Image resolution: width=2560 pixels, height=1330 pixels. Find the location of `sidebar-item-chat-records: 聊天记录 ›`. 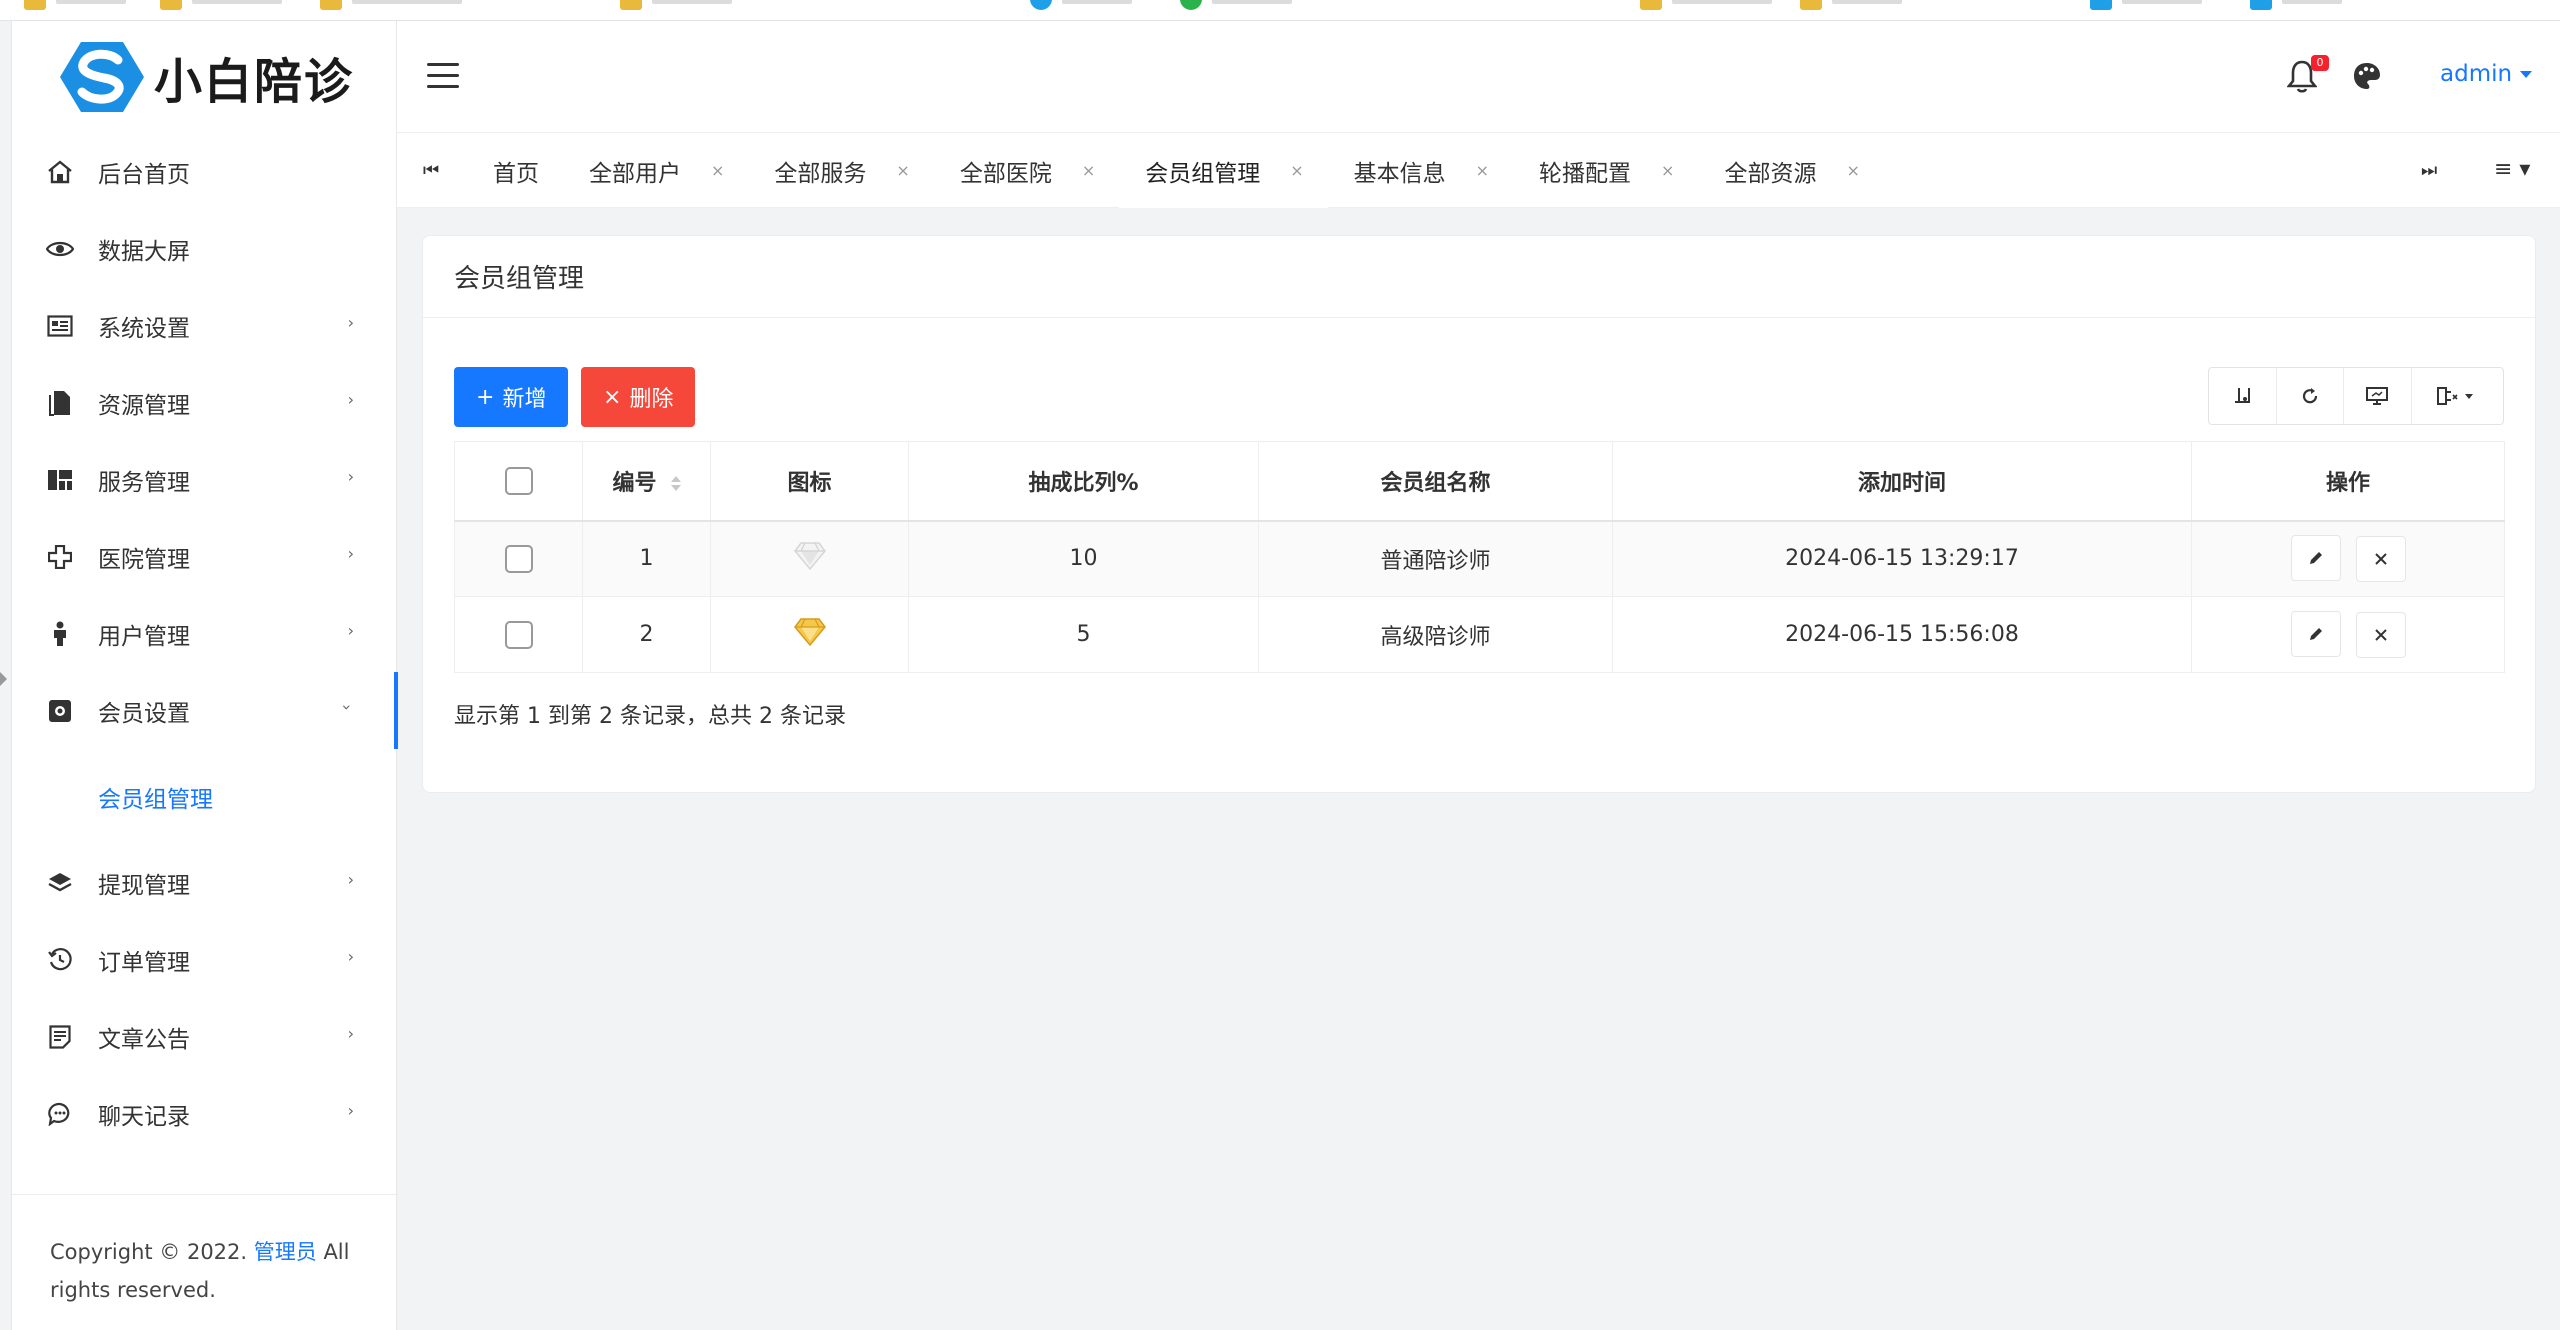

sidebar-item-chat-records: 聊天记录 › is located at coordinates (205, 1113).